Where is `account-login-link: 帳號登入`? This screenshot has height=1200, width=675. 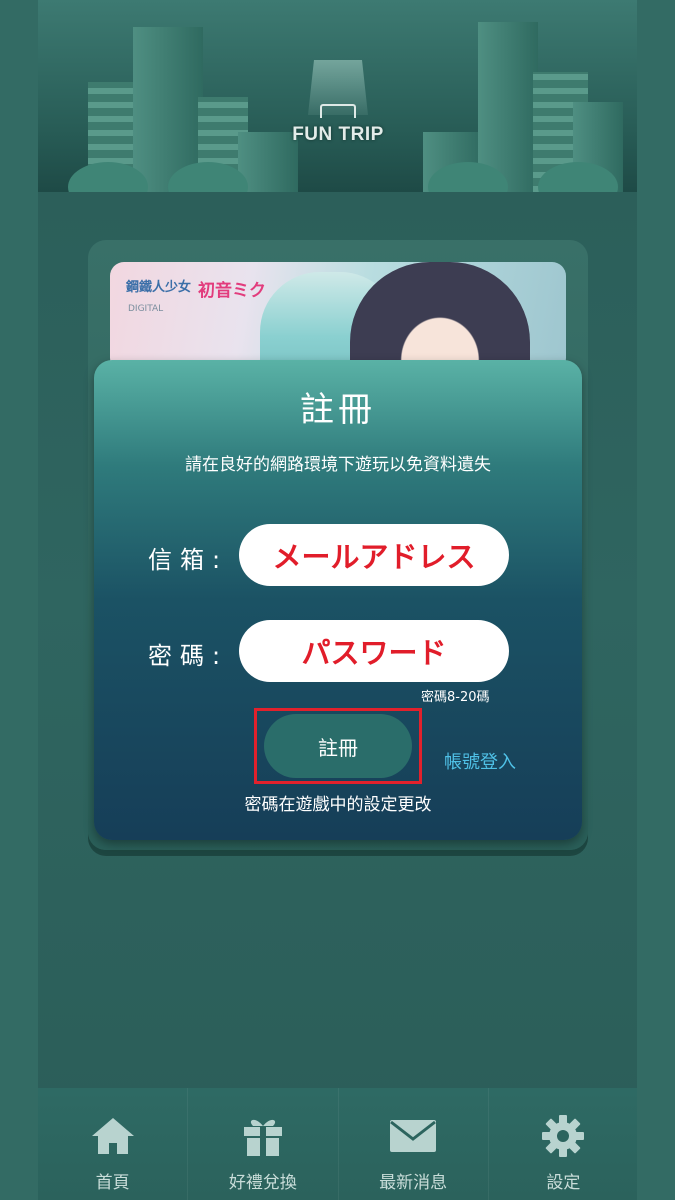
account-login-link: 帳號登入 is located at coordinates (480, 761).